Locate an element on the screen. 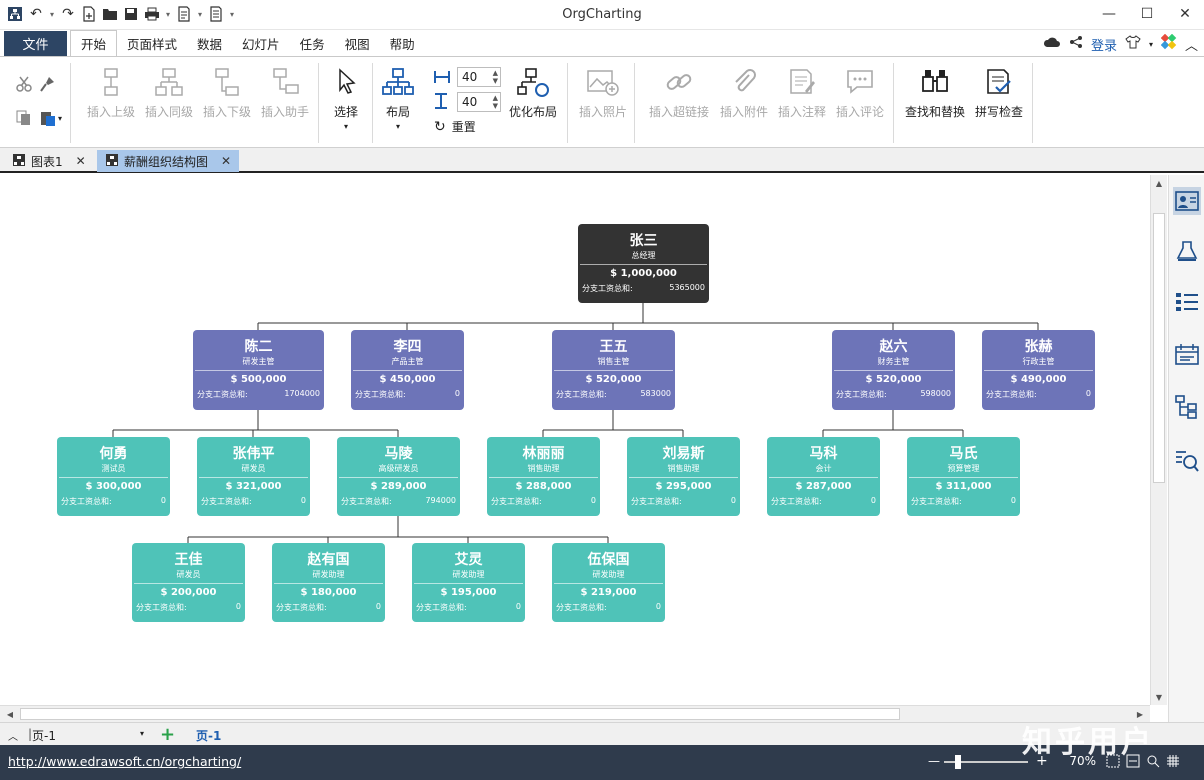 The image size is (1204, 780). binoculars-icon is located at coordinates (935, 82).